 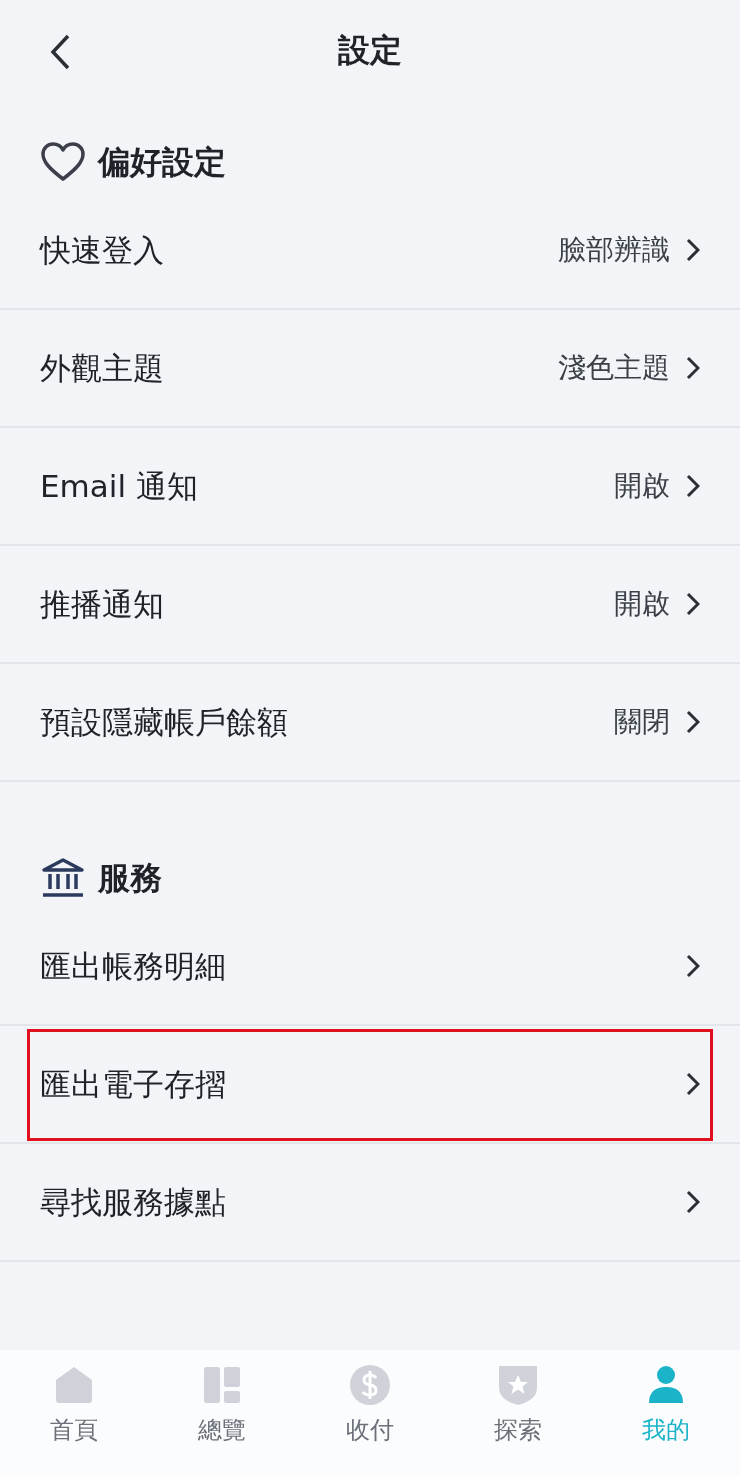 What do you see at coordinates (370, 605) in the screenshot?
I see `settings-row: 推播通知 開啟` at bounding box center [370, 605].